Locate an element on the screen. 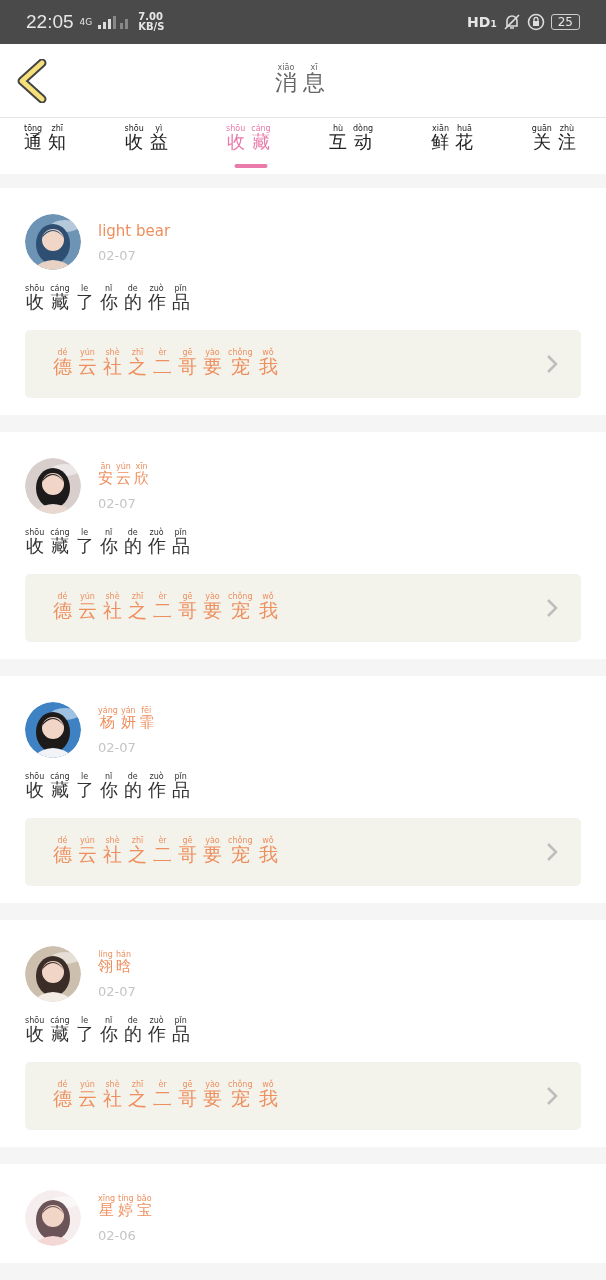  tab: 鲜 xiān 花 huā is located at coordinates (455, 146).